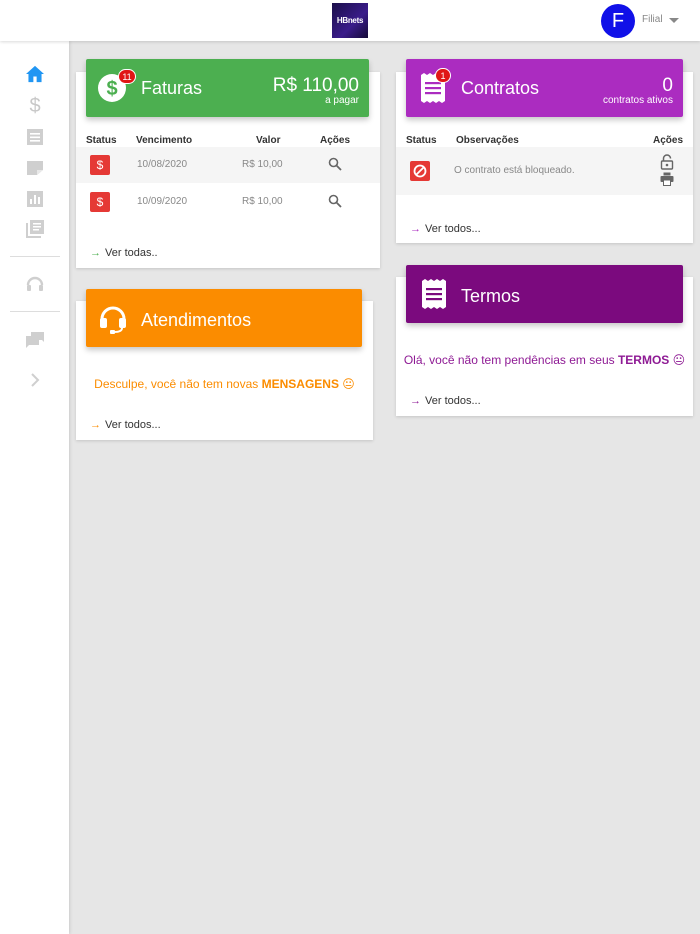 The height and width of the screenshot is (934, 700). Describe the element at coordinates (162, 201) in the screenshot. I see `invoice-due-date: 10/09/2020` at that location.